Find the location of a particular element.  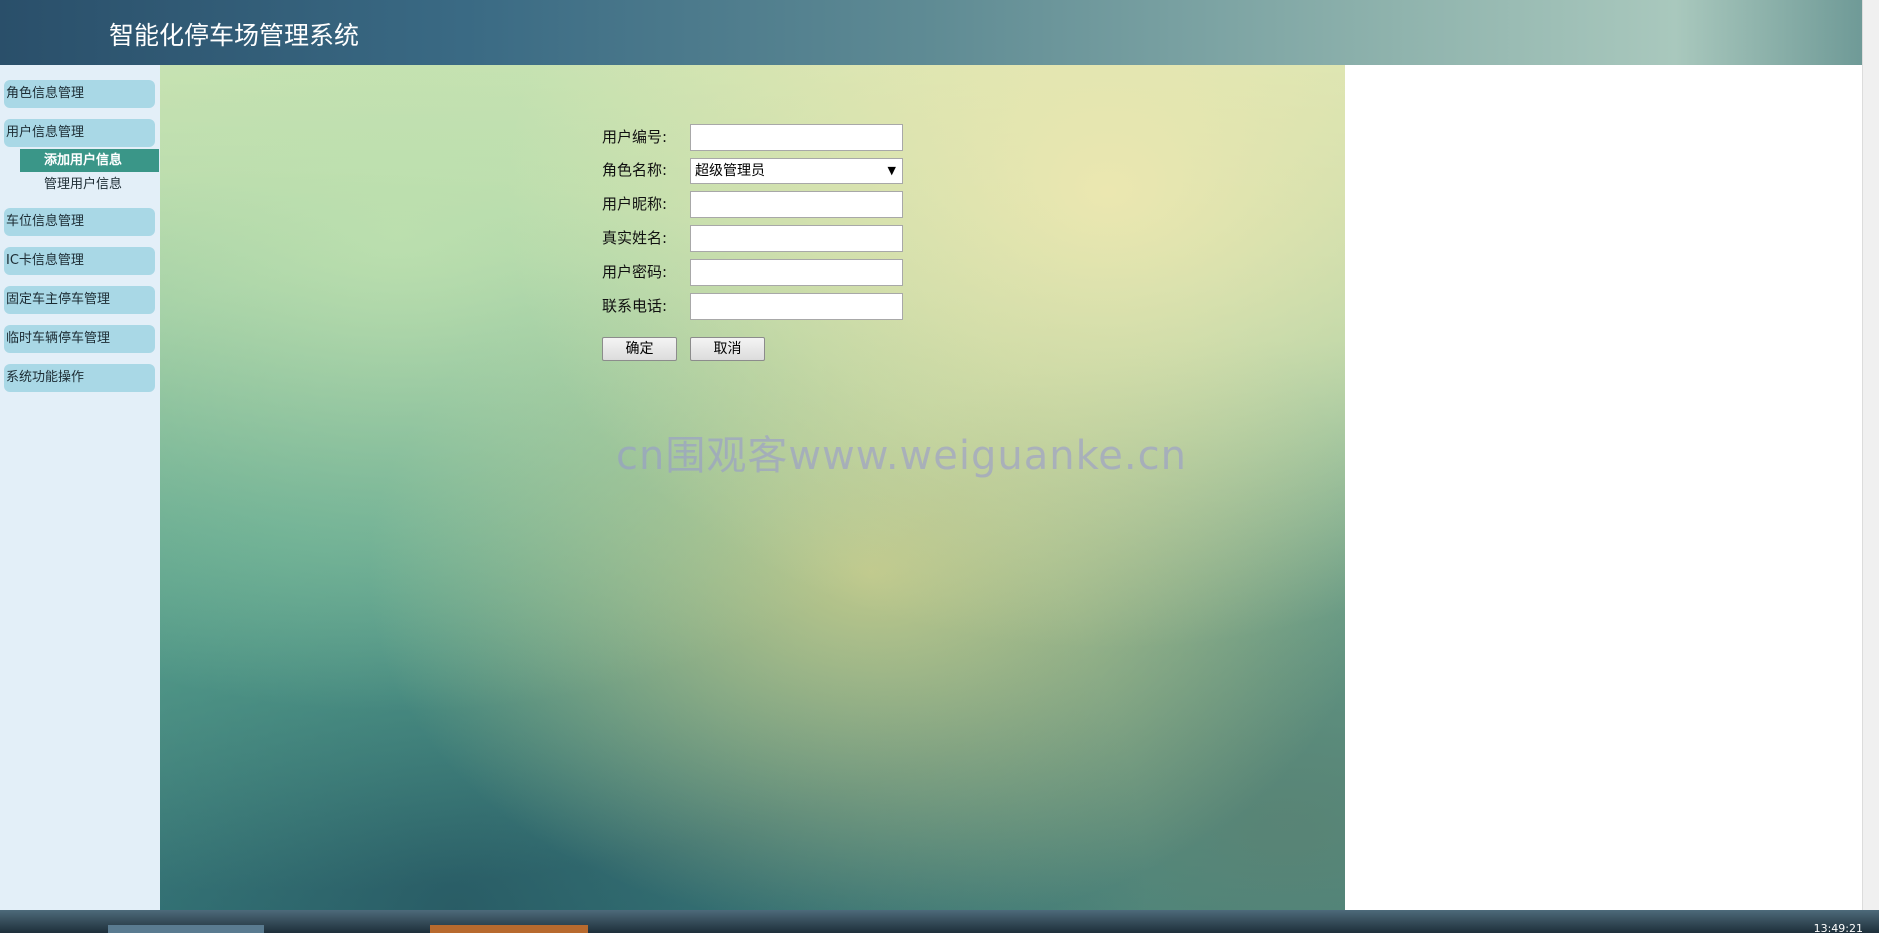

role-selected-value: 超级管理员 is located at coordinates (730, 171).